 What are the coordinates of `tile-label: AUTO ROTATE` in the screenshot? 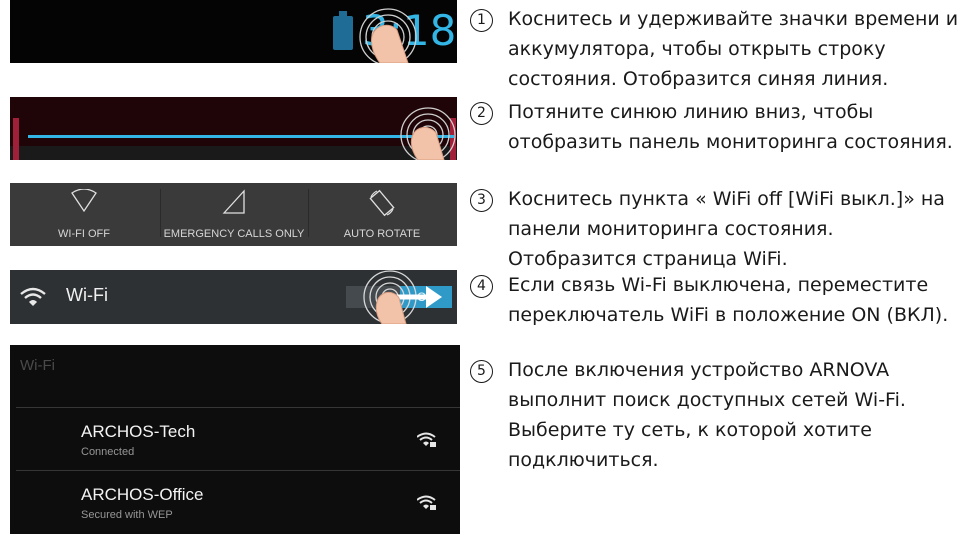 It's located at (382, 234).